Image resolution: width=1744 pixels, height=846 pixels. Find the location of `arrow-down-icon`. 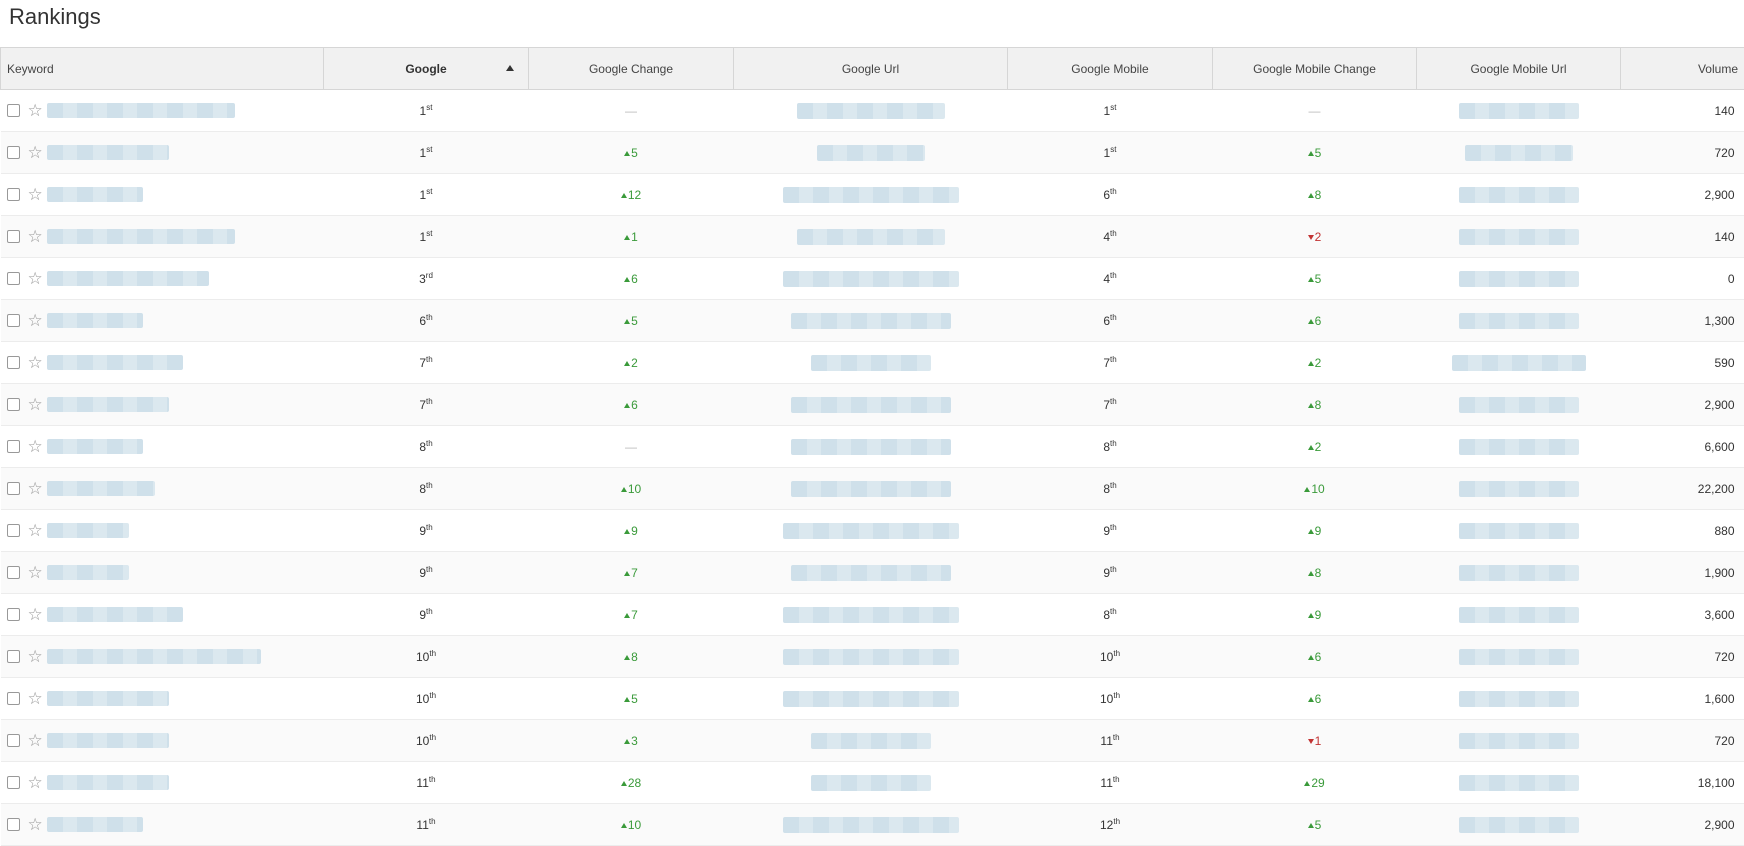

arrow-down-icon is located at coordinates (1311, 741).